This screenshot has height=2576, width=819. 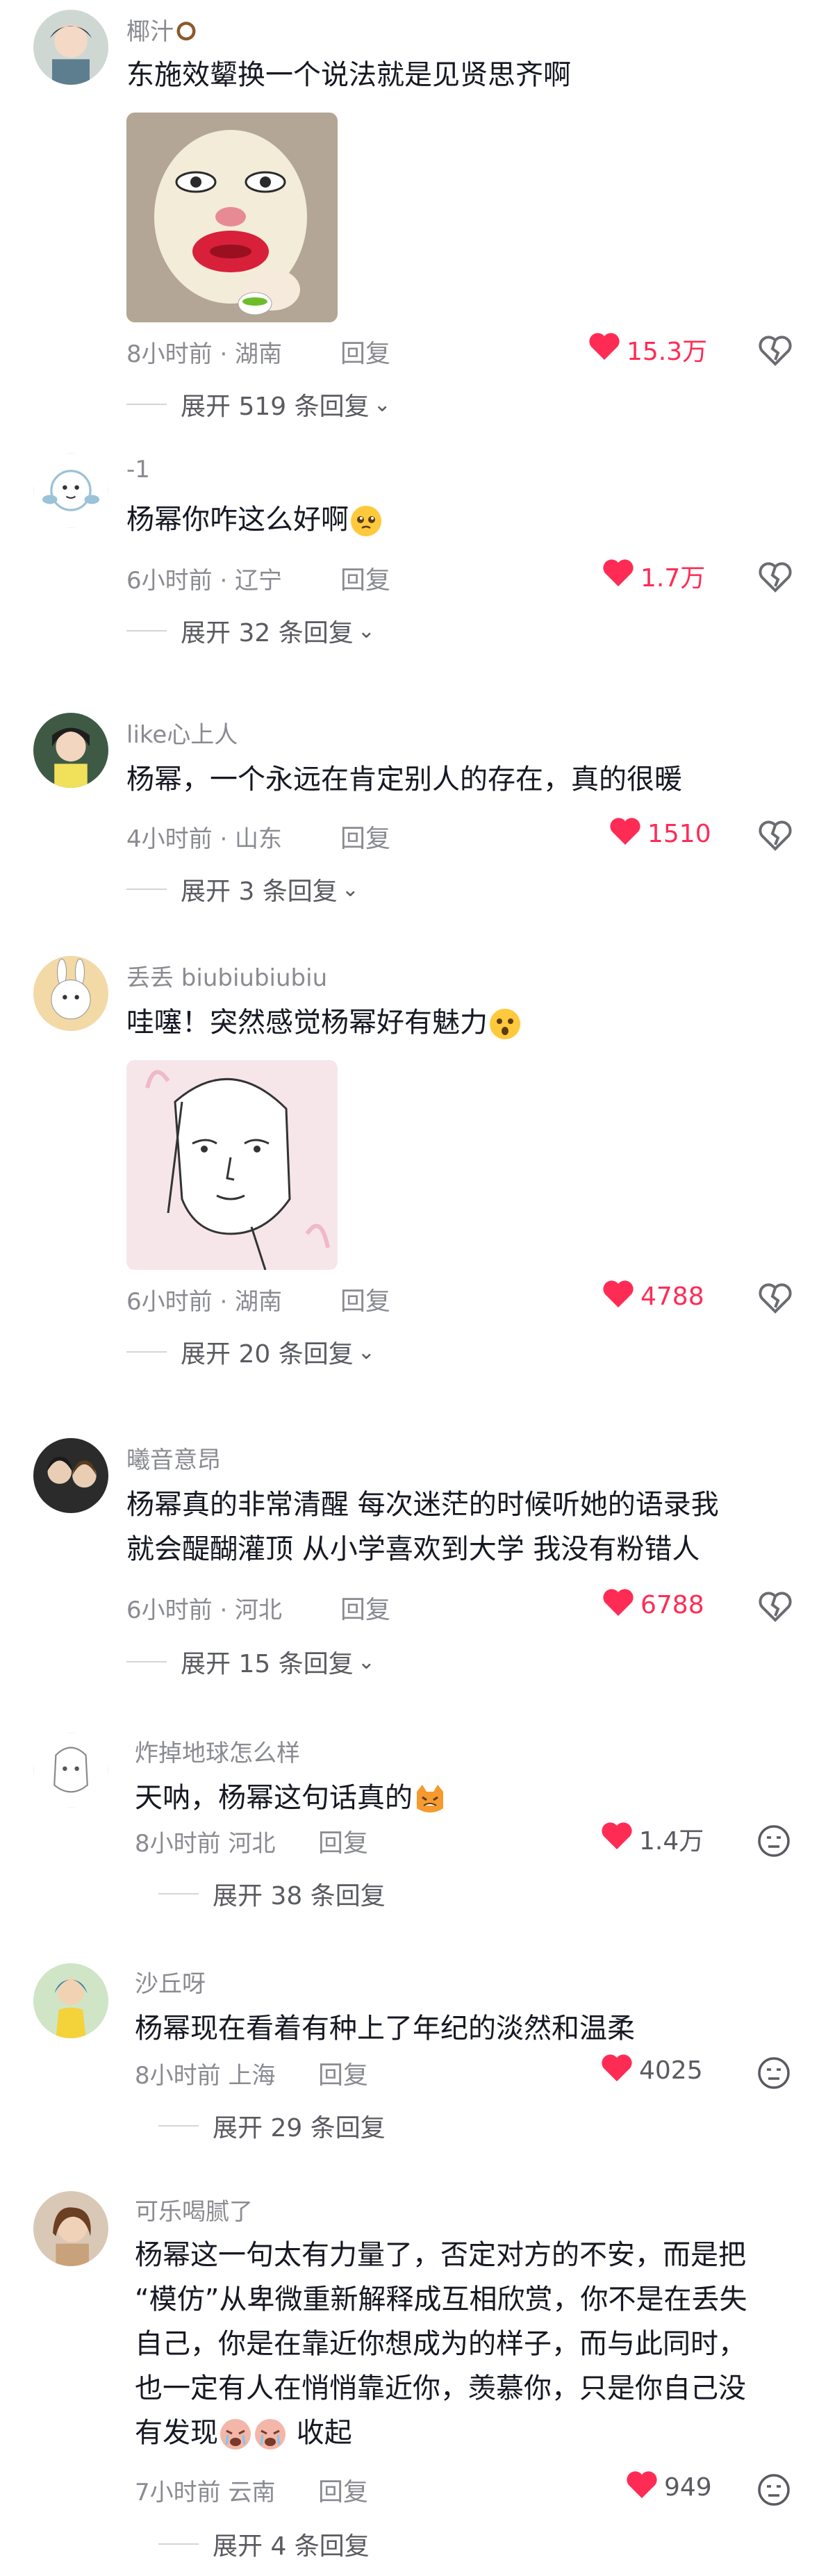 I want to click on like-count: 4025, so click(x=671, y=2070).